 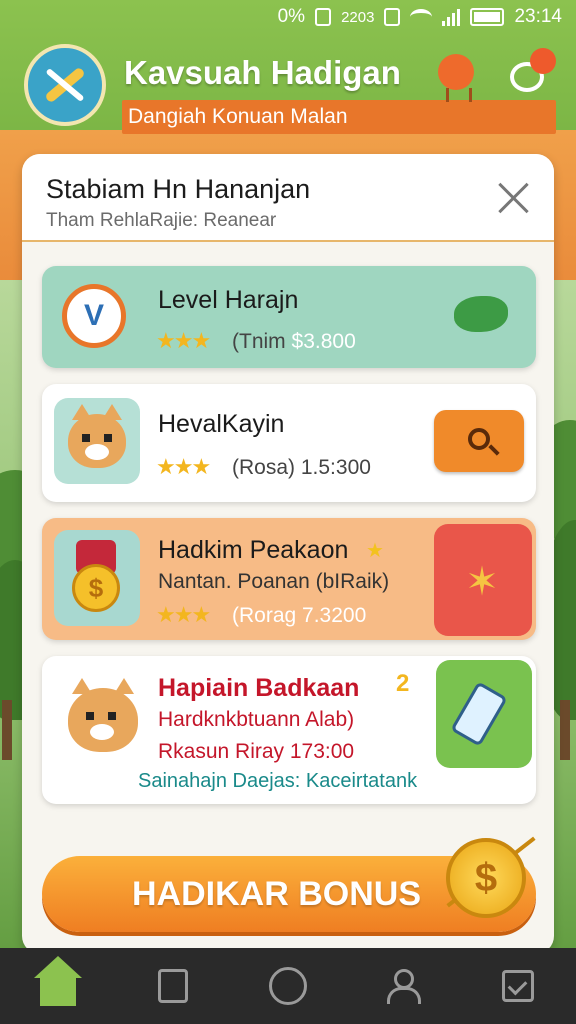 What do you see at coordinates (335, 467) in the screenshot?
I see `item-price: 1.5:300` at bounding box center [335, 467].